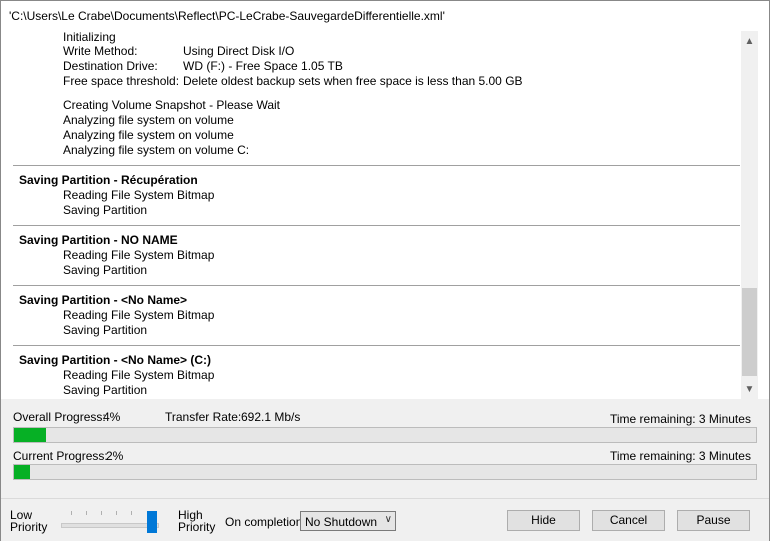  I want to click on low-priority-label: Low Priority, so click(31, 521).